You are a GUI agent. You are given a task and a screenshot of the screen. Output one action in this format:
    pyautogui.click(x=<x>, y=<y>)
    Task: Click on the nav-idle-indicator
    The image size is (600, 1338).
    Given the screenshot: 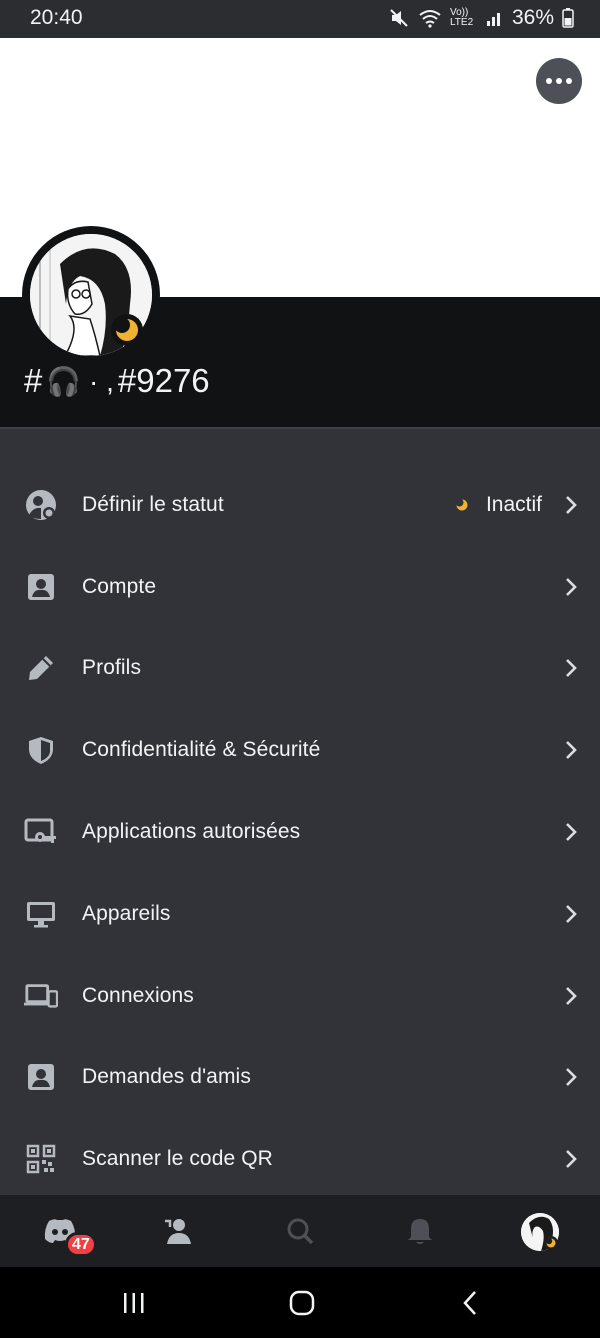 What is the action you would take?
    pyautogui.click(x=551, y=1243)
    